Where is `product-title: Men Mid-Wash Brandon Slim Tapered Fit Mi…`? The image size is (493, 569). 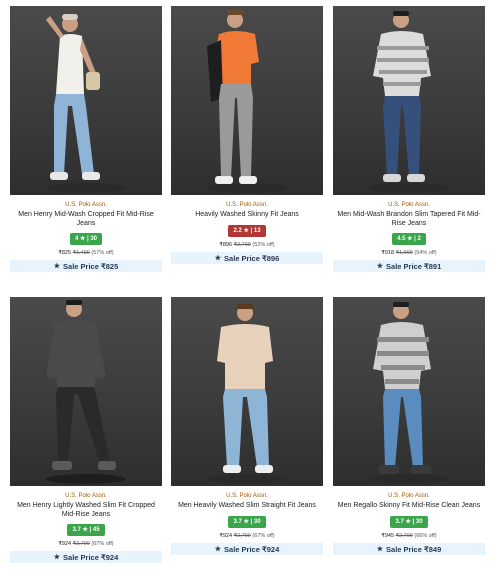 product-title: Men Mid-Wash Brandon Slim Tapered Fit Mi… is located at coordinates (409, 219).